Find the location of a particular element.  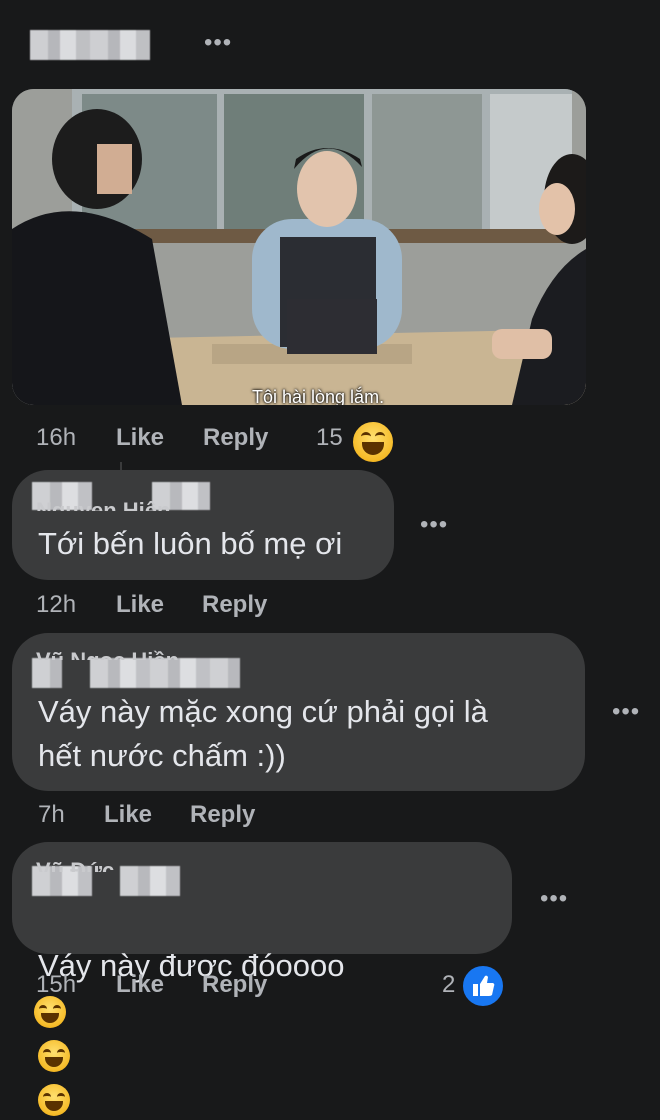

comment-text: Tới bến luôn bố mẹ ơi is located at coordinates (190, 543).